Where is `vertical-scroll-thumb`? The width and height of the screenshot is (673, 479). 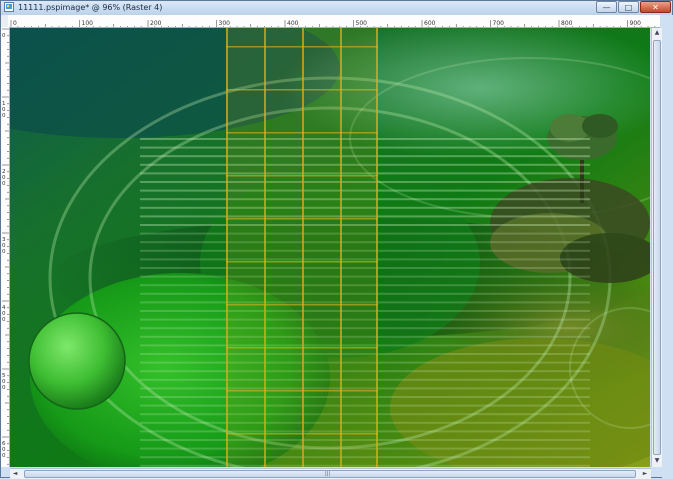 vertical-scroll-thumb is located at coordinates (657, 247).